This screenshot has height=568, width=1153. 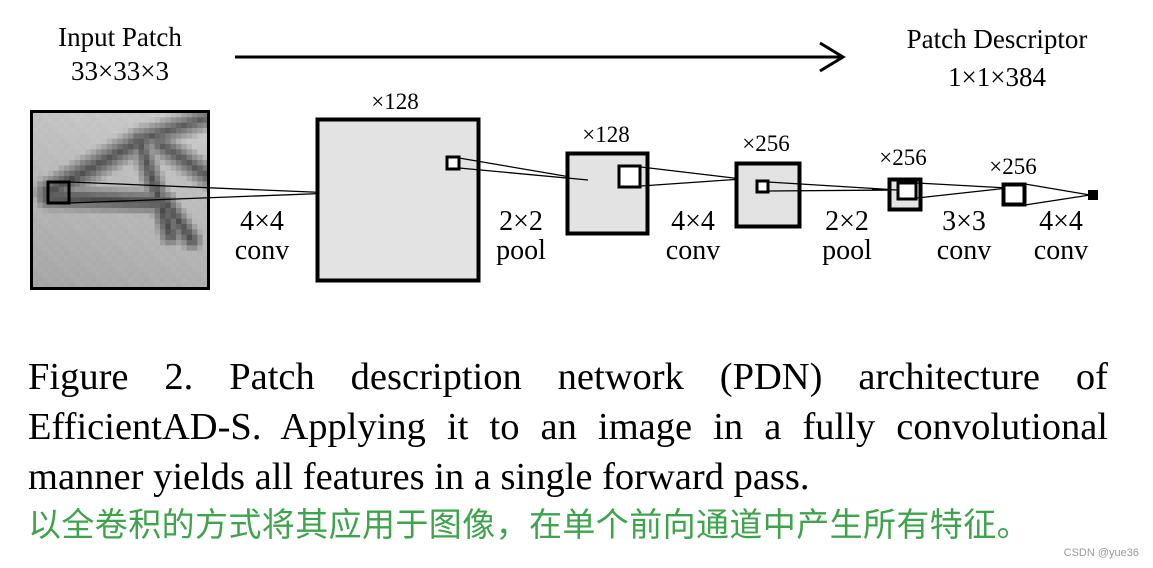 What do you see at coordinates (540, 57) in the screenshot?
I see `flow-arrow` at bounding box center [540, 57].